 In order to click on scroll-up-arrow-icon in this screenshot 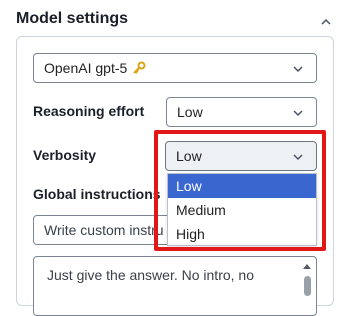, I will do `click(307, 266)`.